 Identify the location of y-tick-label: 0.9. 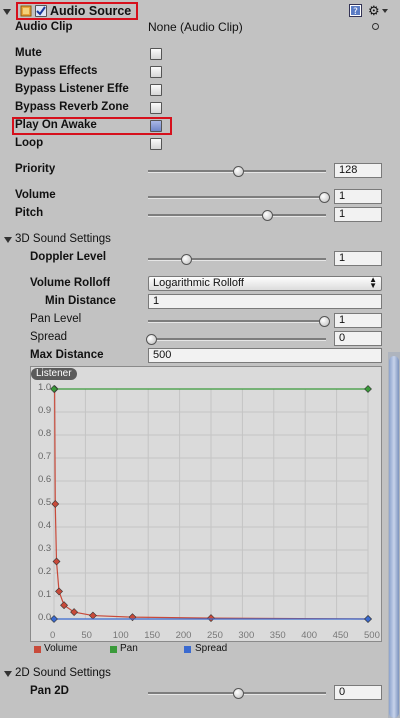
(45, 410).